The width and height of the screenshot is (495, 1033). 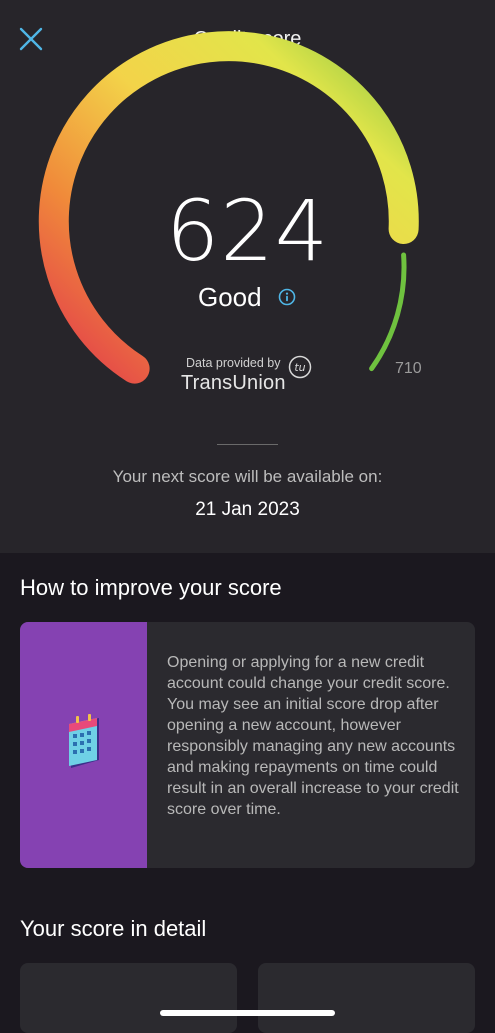 What do you see at coordinates (230, 297) in the screenshot?
I see `score-rating: Good` at bounding box center [230, 297].